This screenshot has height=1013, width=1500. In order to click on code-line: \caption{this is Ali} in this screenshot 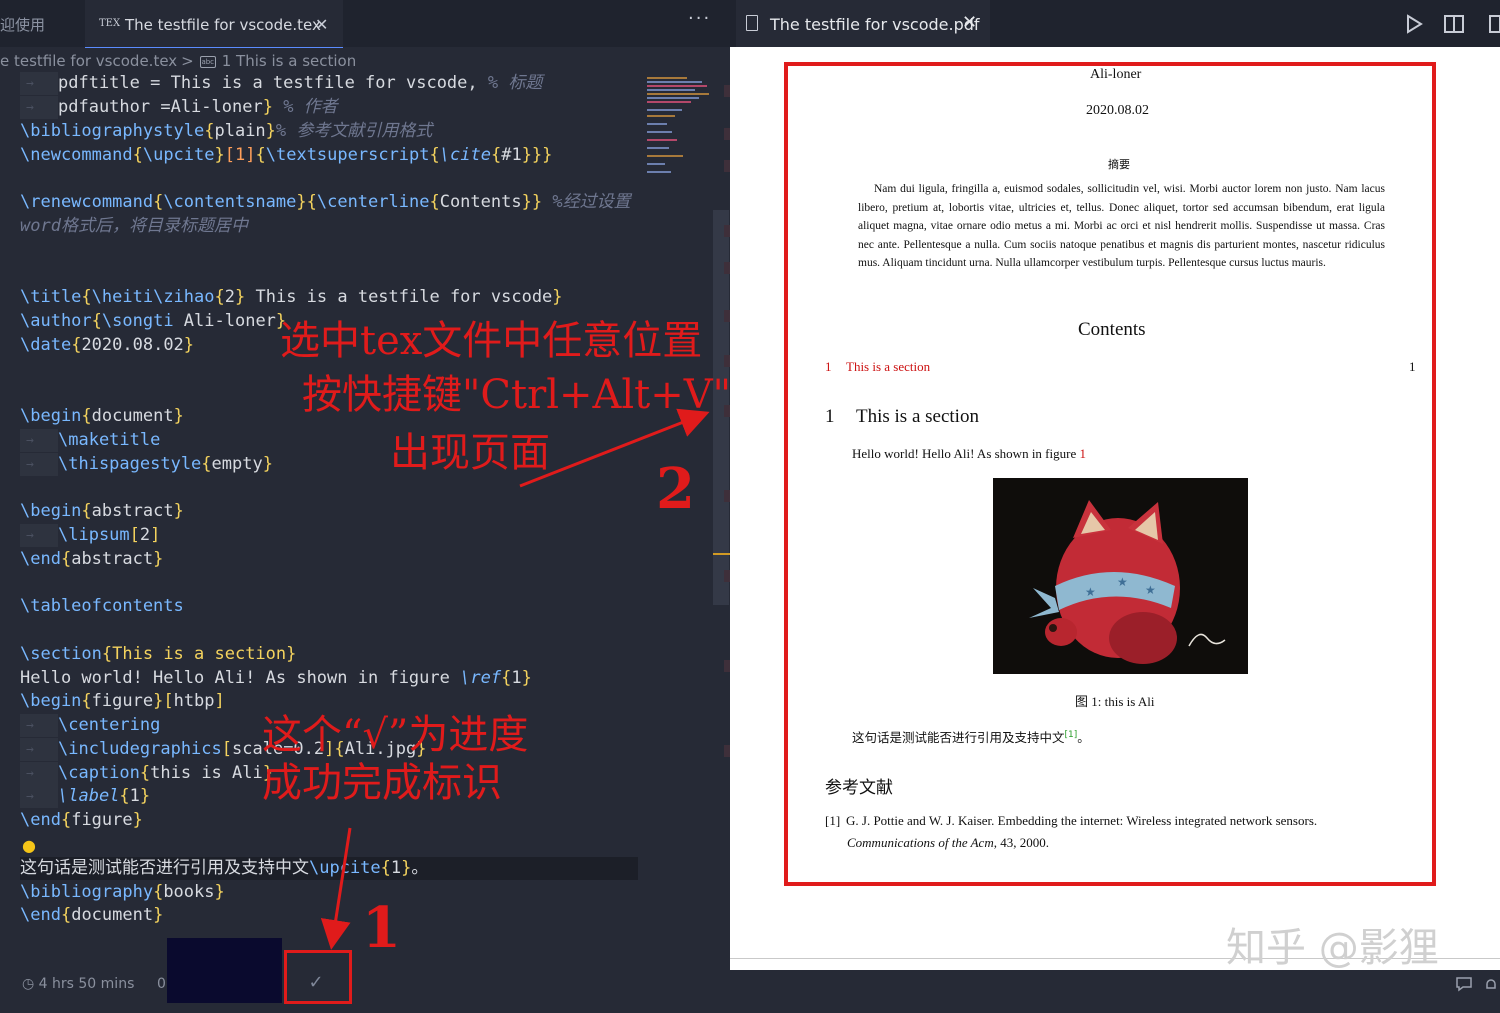, I will do `click(146, 773)`.